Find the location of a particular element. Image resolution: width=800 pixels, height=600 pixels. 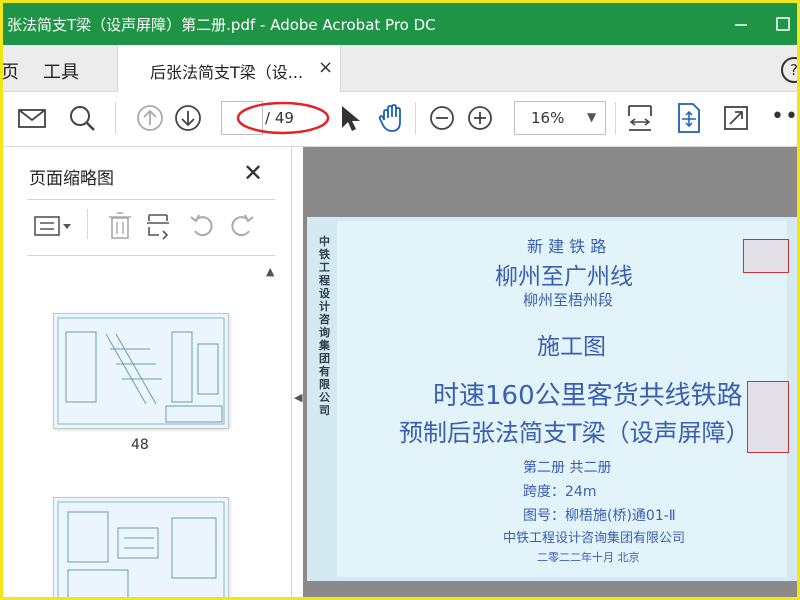

rotate-right-icon is located at coordinates (242, 227).